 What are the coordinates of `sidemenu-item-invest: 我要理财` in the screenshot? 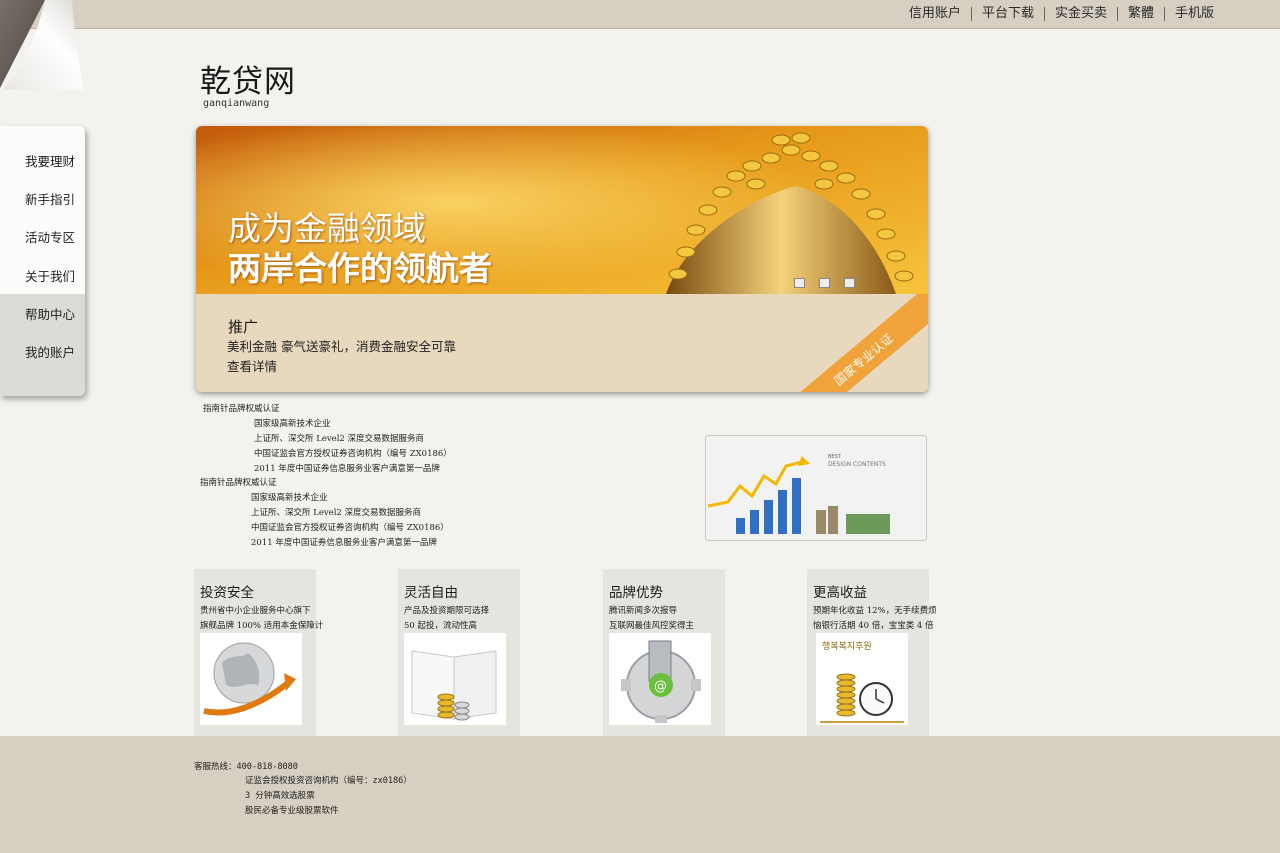 It's located at (42, 160).